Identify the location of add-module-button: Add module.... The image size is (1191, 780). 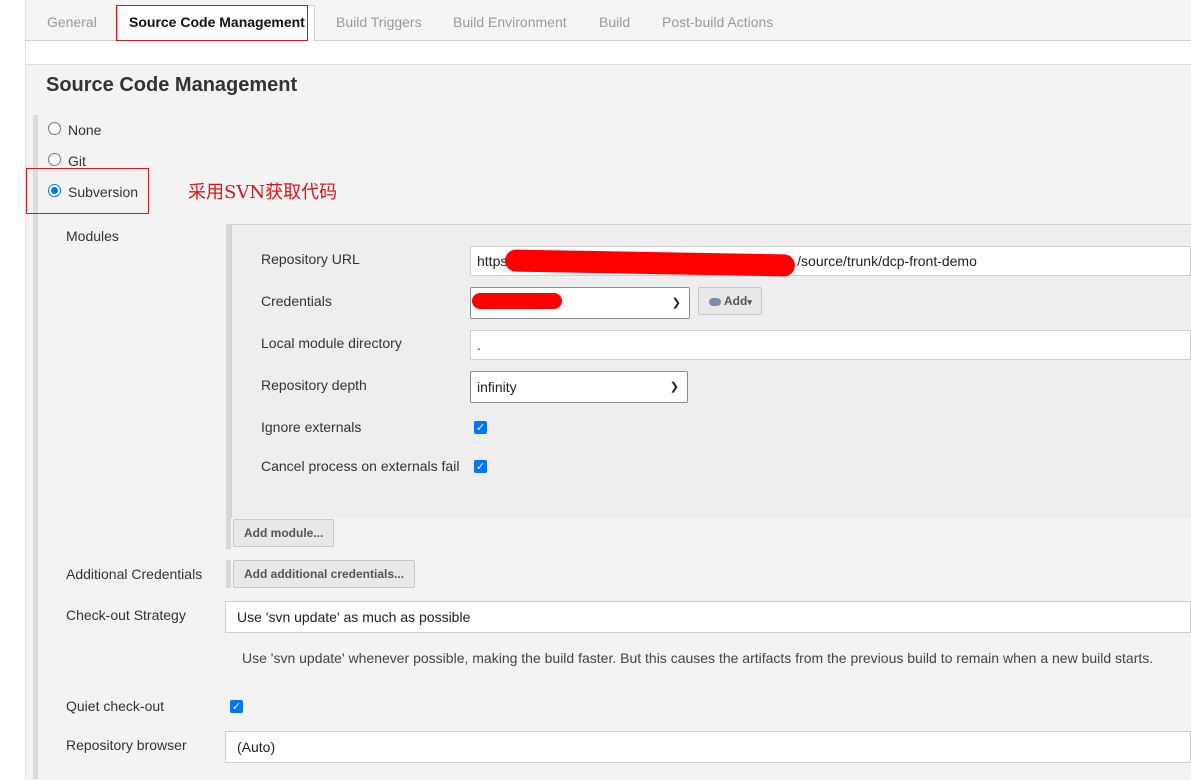
(284, 533).